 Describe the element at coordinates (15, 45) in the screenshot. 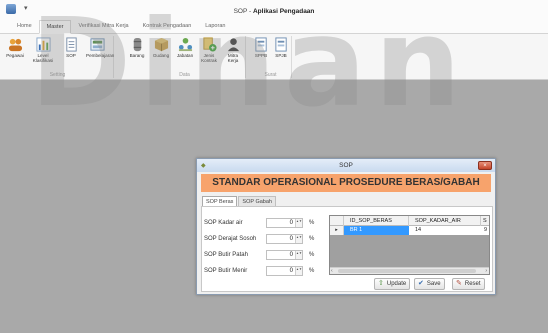

I see `users-icon` at that location.